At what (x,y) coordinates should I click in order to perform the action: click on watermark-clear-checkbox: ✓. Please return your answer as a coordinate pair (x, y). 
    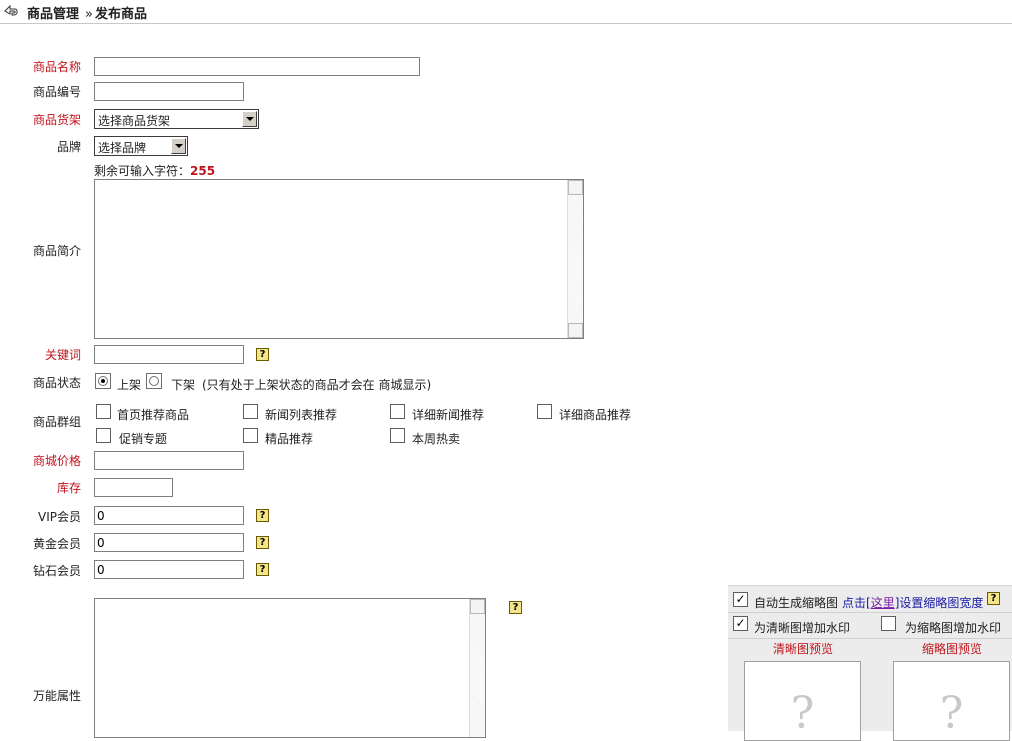
    Looking at the image, I should click on (740, 623).